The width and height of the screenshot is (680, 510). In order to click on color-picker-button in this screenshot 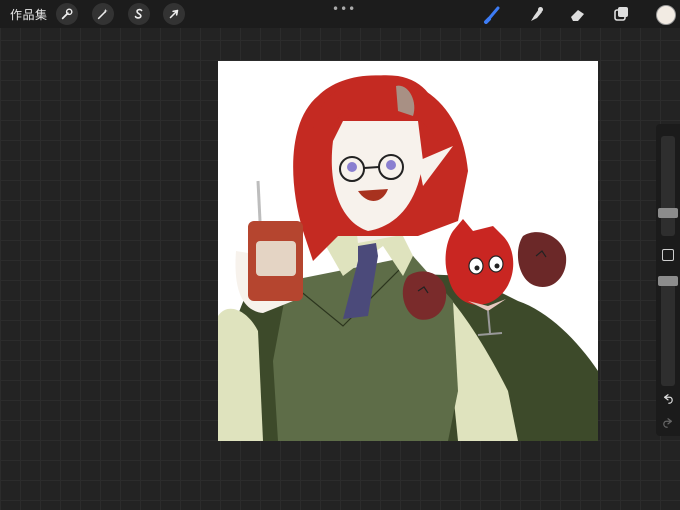, I will do `click(666, 15)`.